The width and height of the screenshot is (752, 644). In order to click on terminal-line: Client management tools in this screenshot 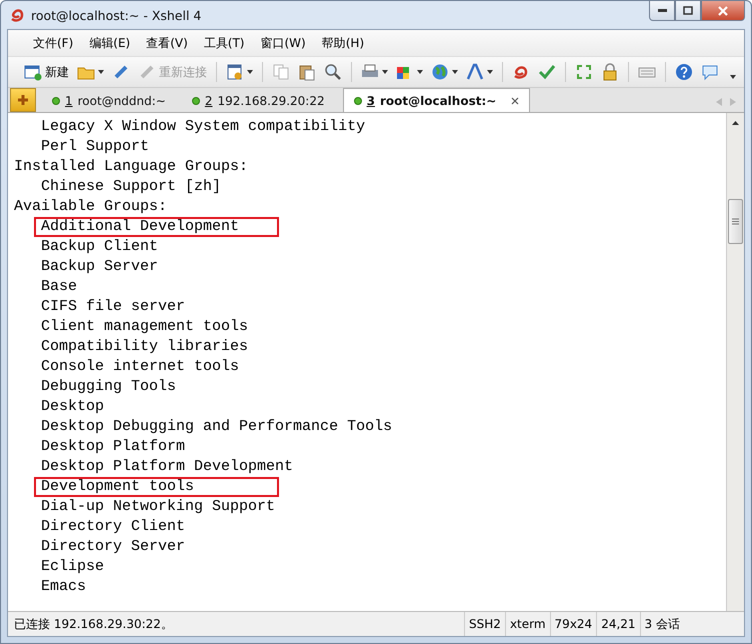, I will do `click(144, 327)`.